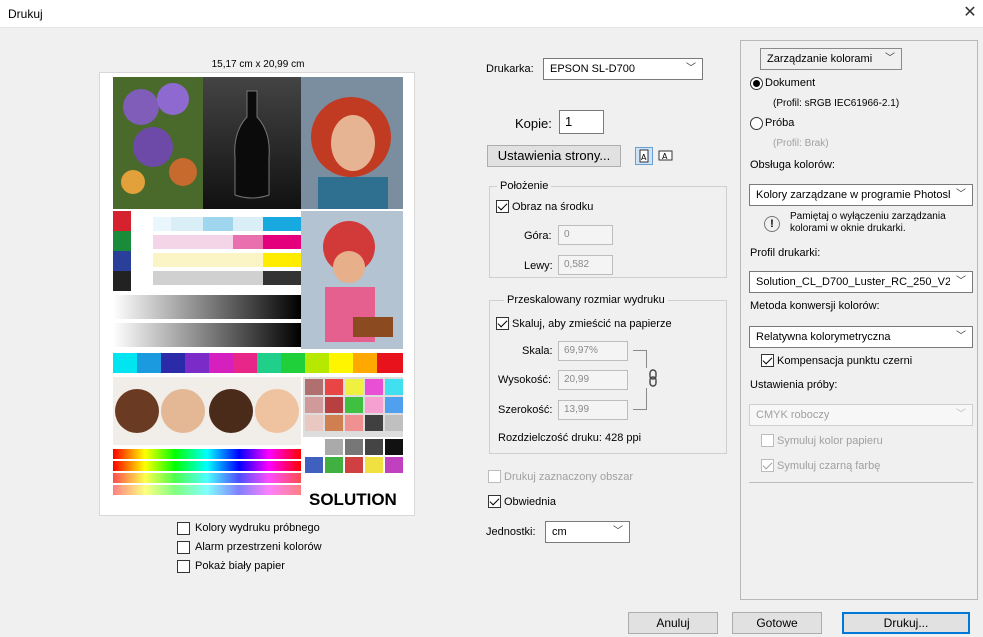 Image resolution: width=983 pixels, height=637 pixels. Describe the element at coordinates (777, 623) in the screenshot. I see `done-button: Gotowe` at that location.